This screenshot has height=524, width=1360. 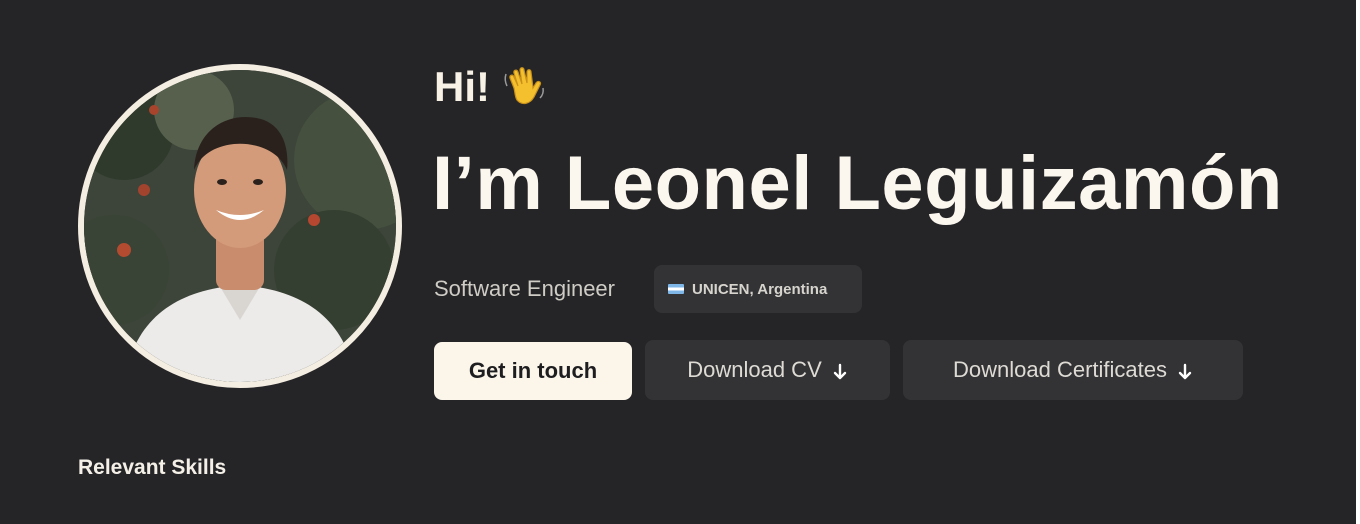 I want to click on download-certificates-label: Download Certificates, so click(x=1060, y=369).